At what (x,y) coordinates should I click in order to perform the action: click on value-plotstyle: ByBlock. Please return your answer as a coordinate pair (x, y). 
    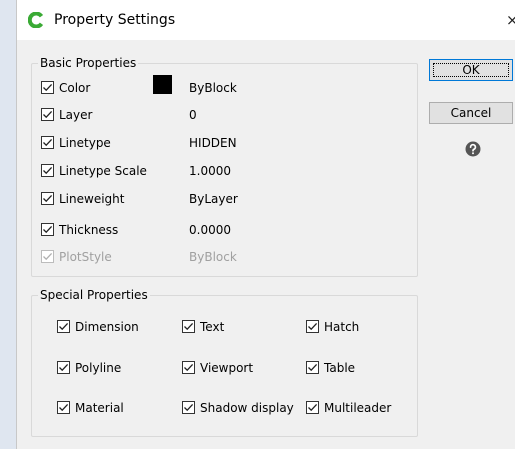
    Looking at the image, I should click on (213, 257).